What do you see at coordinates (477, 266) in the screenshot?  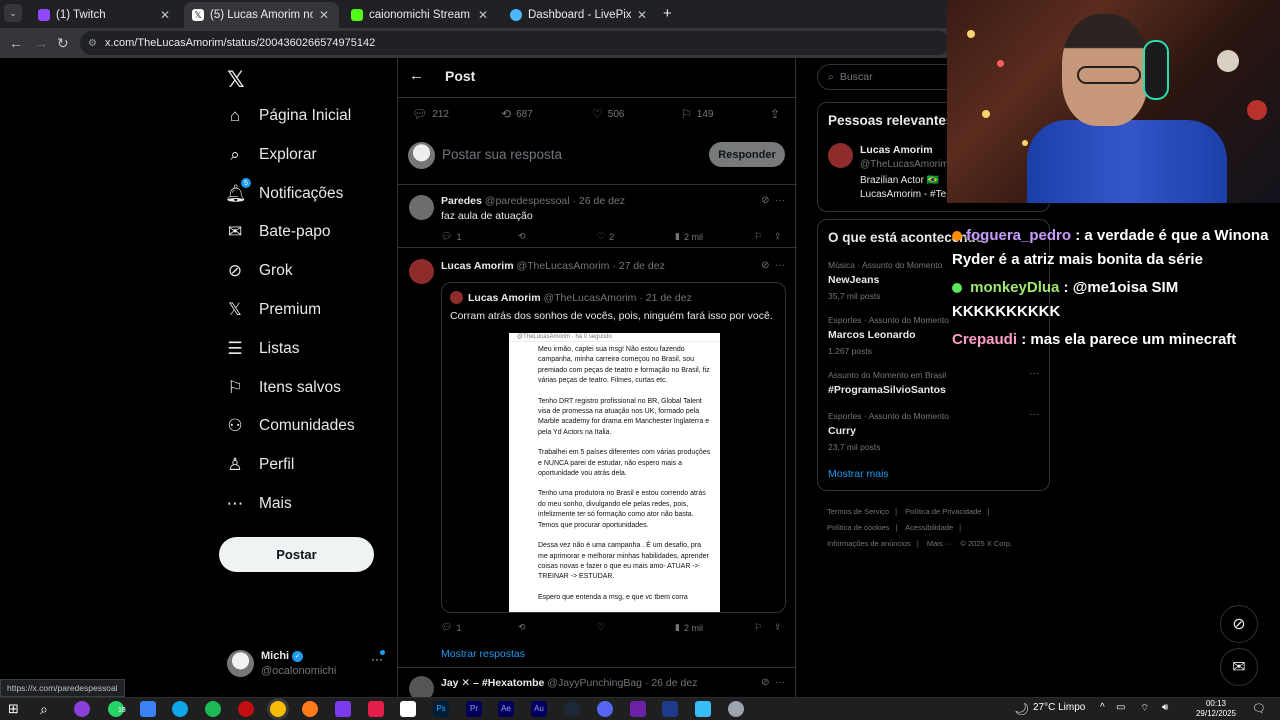 I see `author-name: Lucas Amorim` at bounding box center [477, 266].